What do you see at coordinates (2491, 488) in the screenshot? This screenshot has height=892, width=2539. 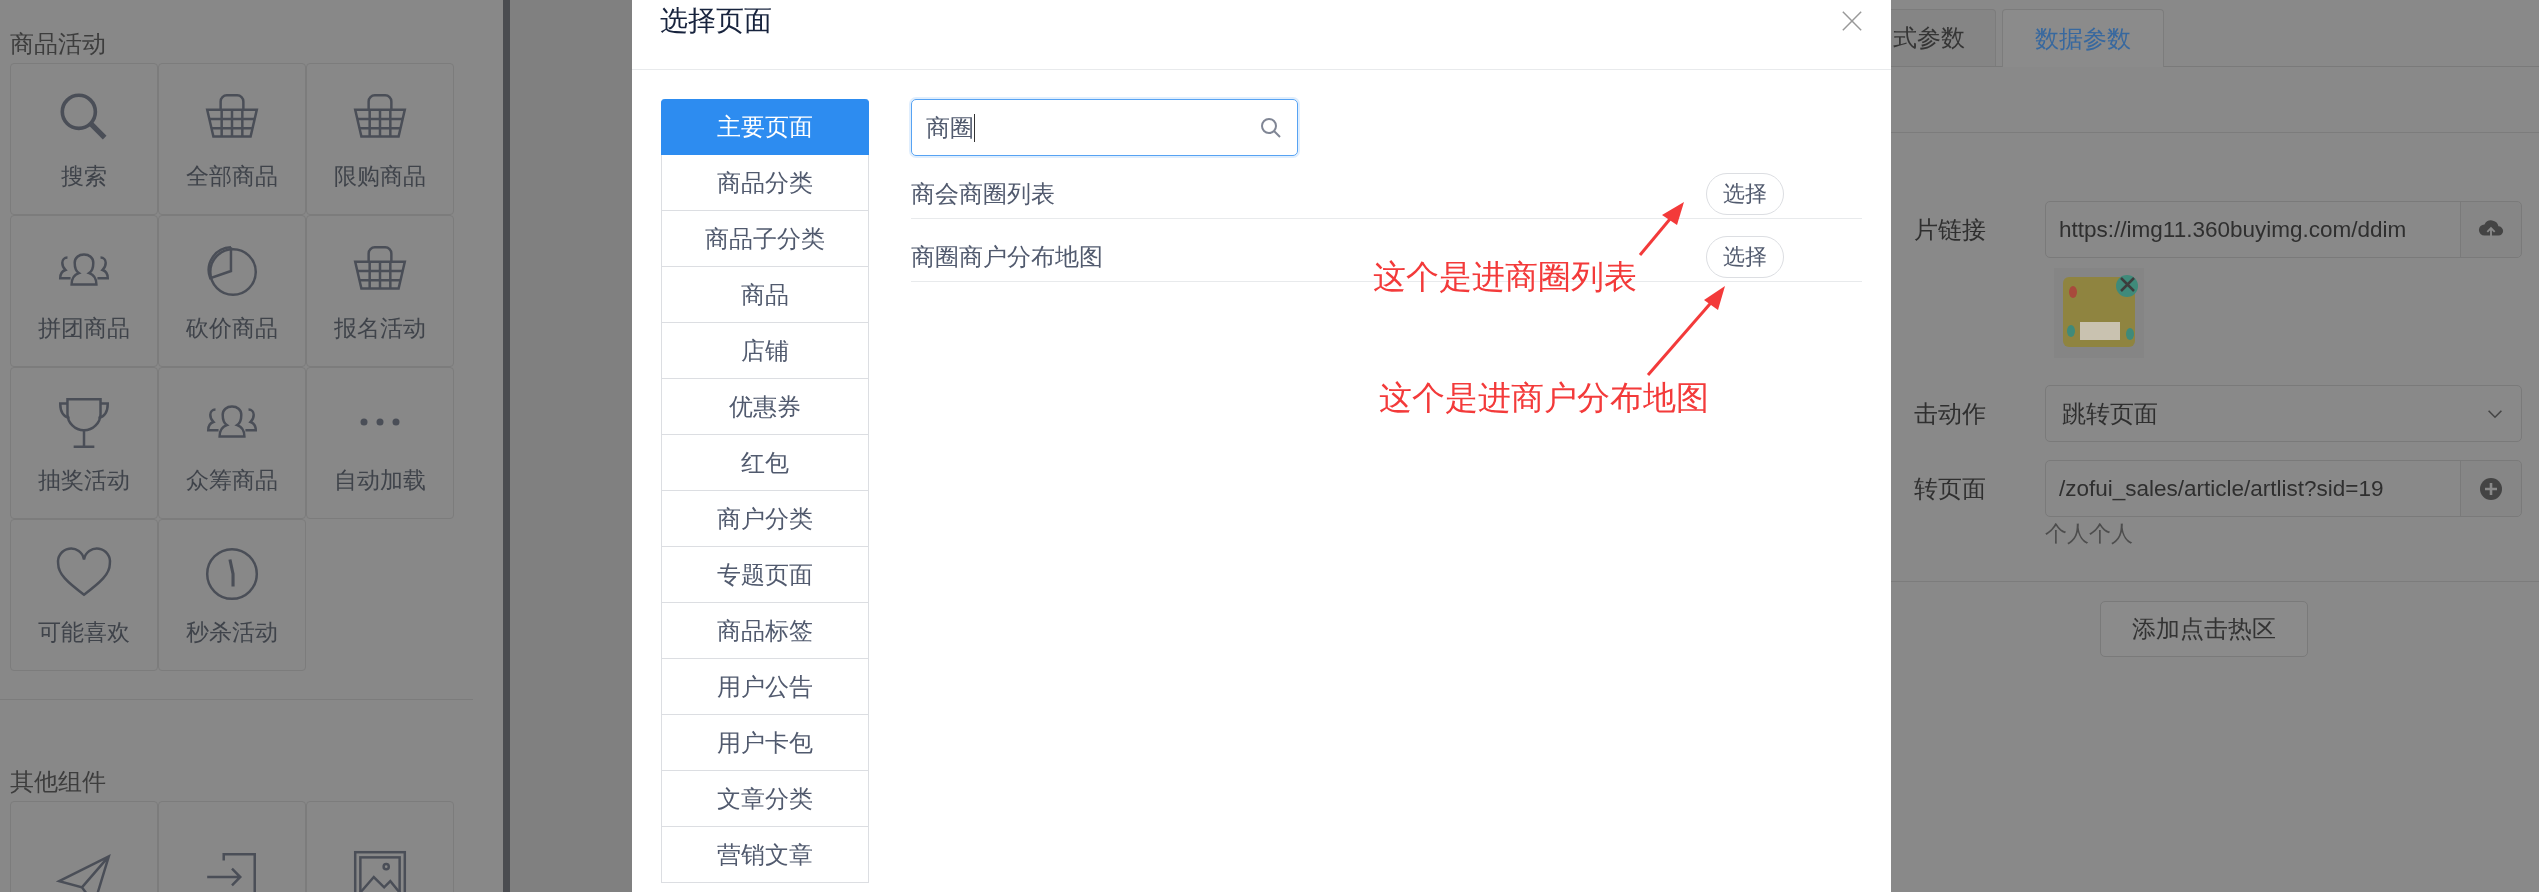 I see `plus-circle-icon` at bounding box center [2491, 488].